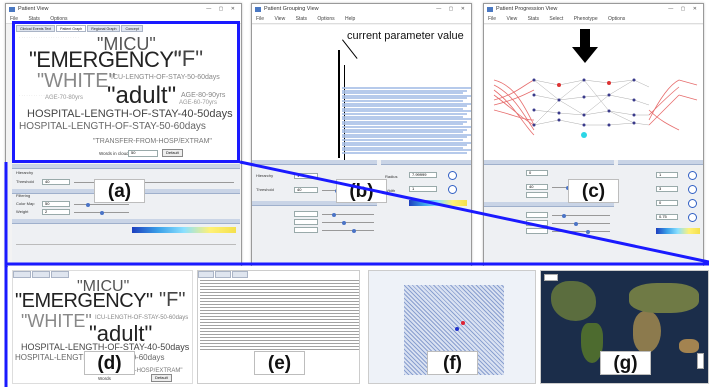  What do you see at coordinates (700, 361) in the screenshot?
I see `zoom-controls` at bounding box center [700, 361].